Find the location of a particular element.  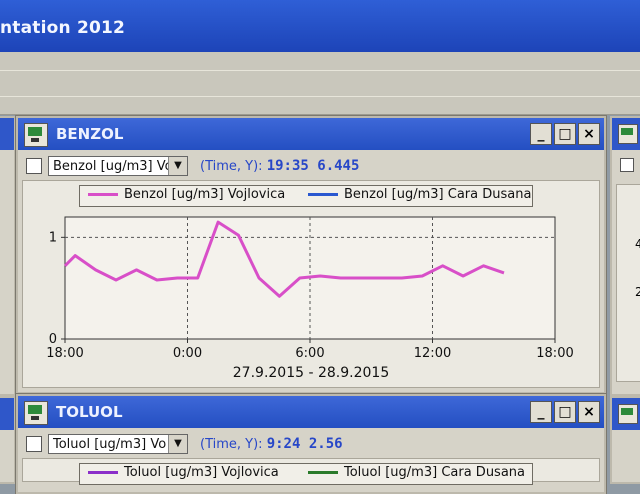

cursor-readout: (Time, Y): 9:24 2.56 is located at coordinates (271, 444).